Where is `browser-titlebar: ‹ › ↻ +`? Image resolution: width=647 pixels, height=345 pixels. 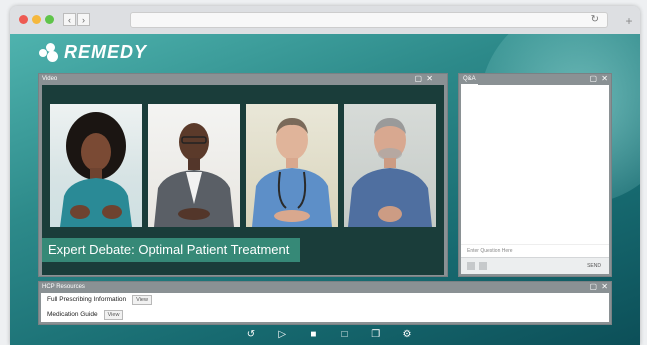 browser-titlebar: ‹ › ↻ + is located at coordinates (325, 20).